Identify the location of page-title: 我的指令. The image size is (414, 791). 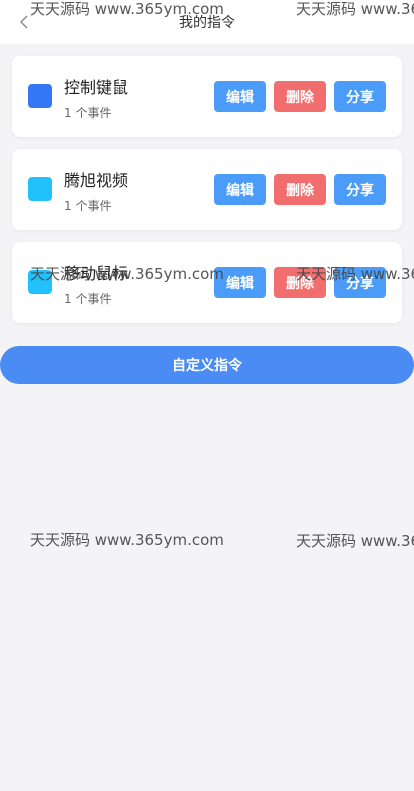
(207, 23).